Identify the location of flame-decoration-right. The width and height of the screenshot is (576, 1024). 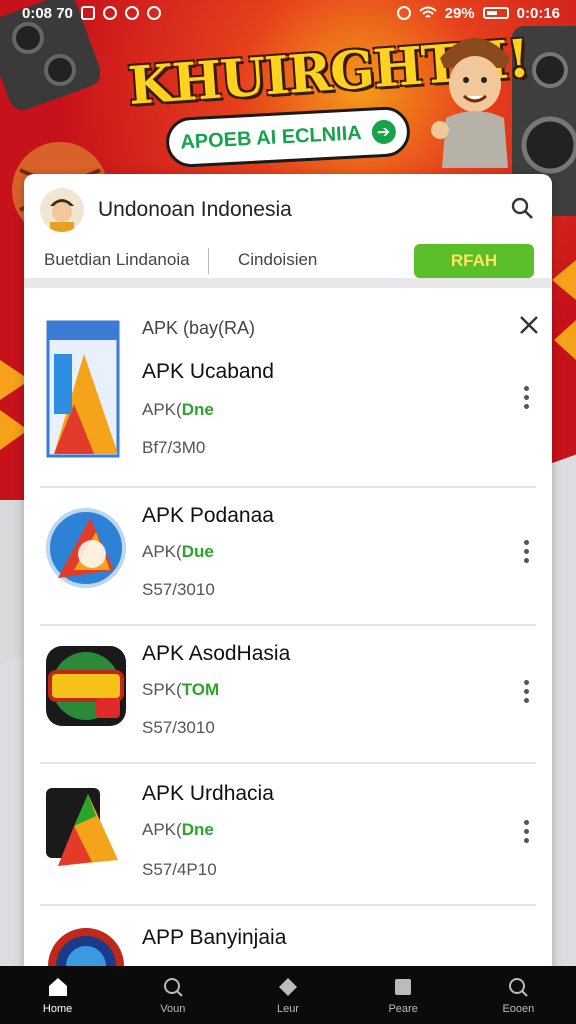
(564, 310).